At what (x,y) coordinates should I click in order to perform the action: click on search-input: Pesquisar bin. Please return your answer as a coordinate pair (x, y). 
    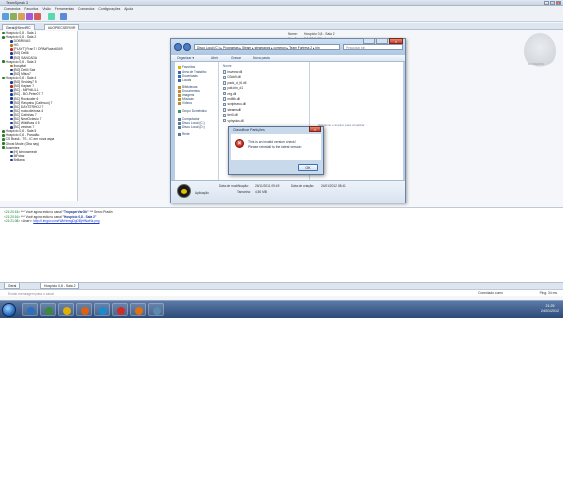
    Looking at the image, I should click on (373, 47).